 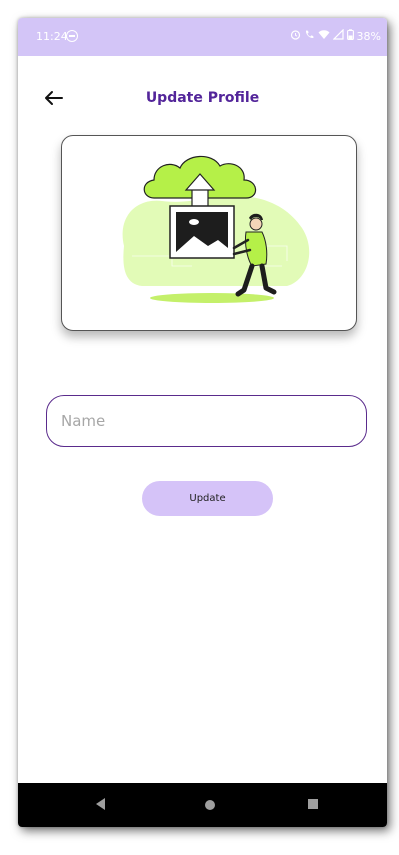 I want to click on nav-home-icon, so click(x=210, y=805).